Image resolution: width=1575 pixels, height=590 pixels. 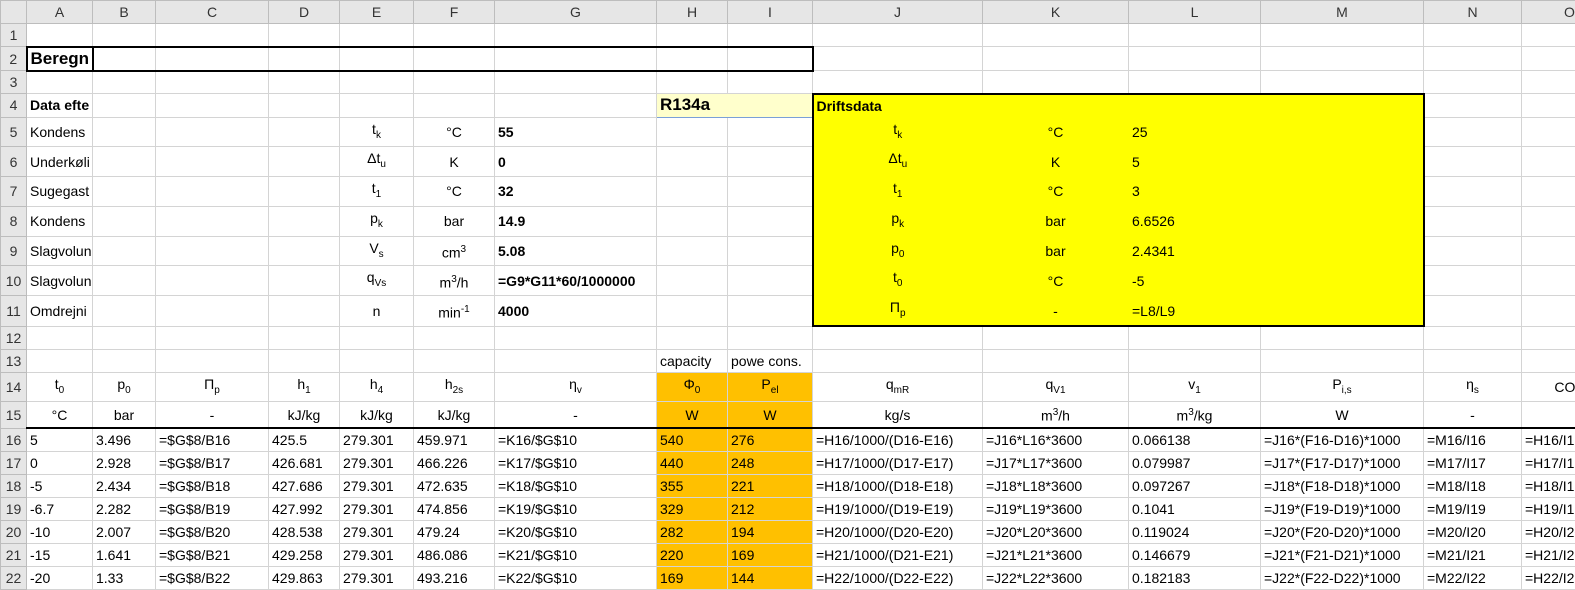 I want to click on cell-j2, so click(x=898, y=59).